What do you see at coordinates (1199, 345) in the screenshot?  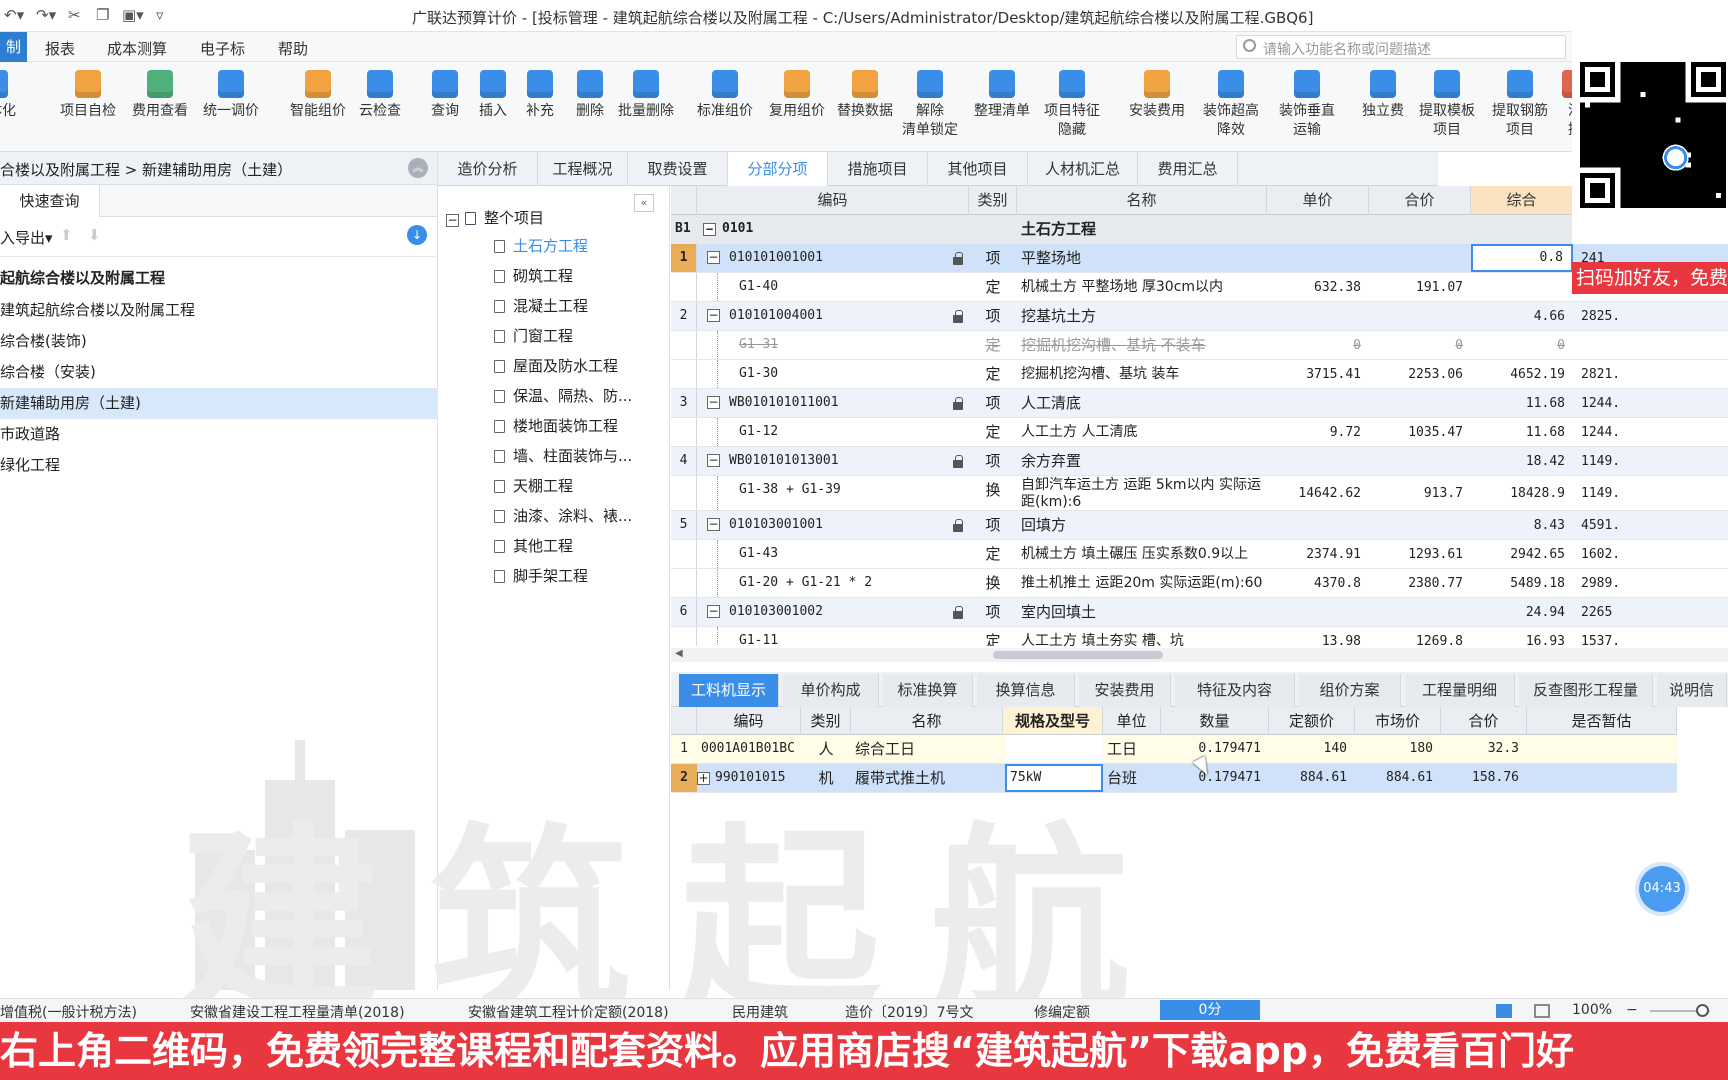 I see `table-row: G1-31 定 挖掘机挖沟槽、基坑 不装车 0 0 0` at bounding box center [1199, 345].